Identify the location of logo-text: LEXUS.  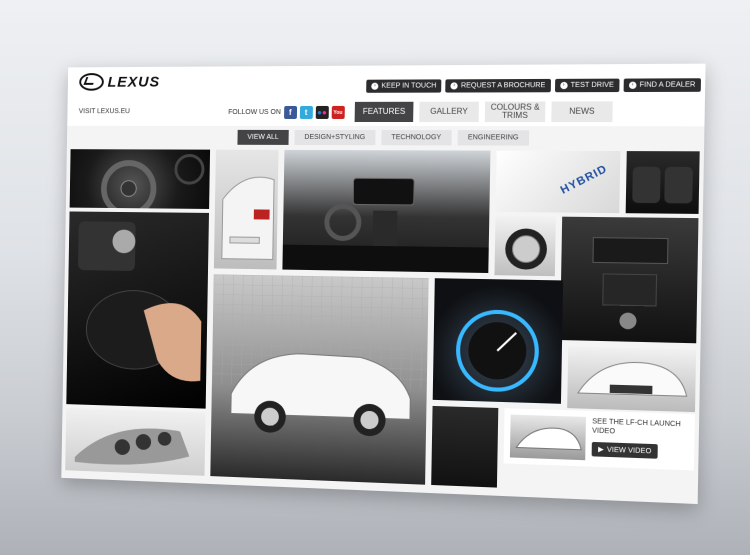
(134, 82).